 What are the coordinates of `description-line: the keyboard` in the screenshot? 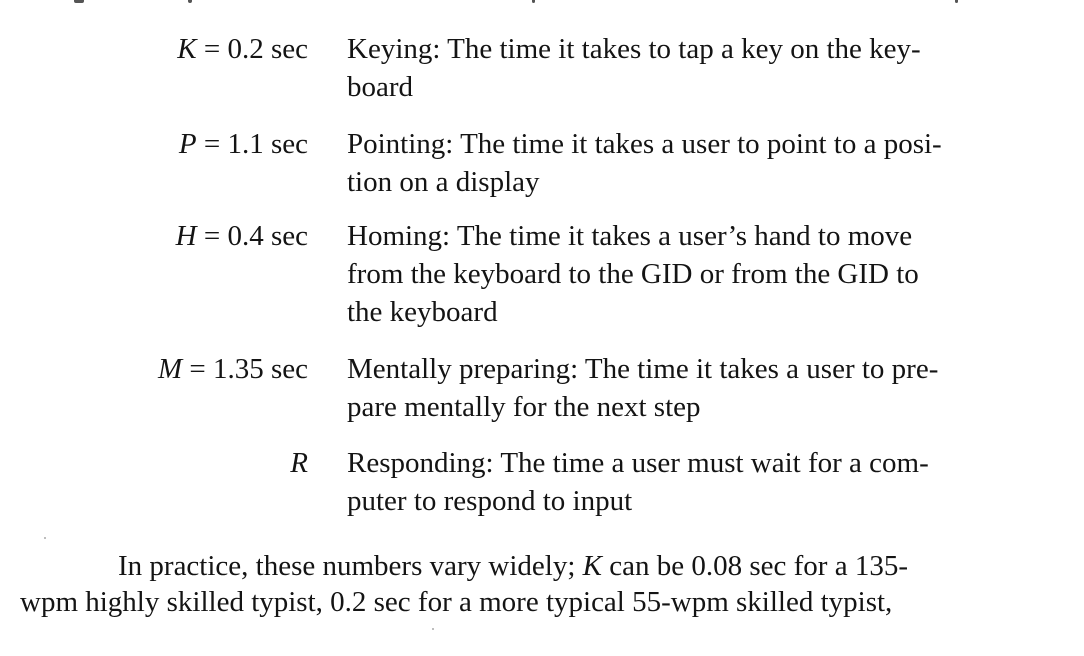 It's located at (422, 312).